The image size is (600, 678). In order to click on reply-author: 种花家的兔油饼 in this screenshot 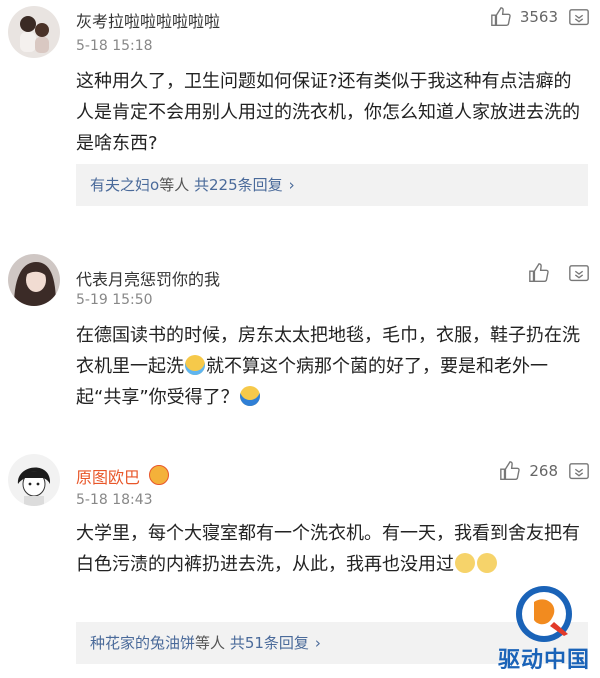, I will do `click(142, 643)`.